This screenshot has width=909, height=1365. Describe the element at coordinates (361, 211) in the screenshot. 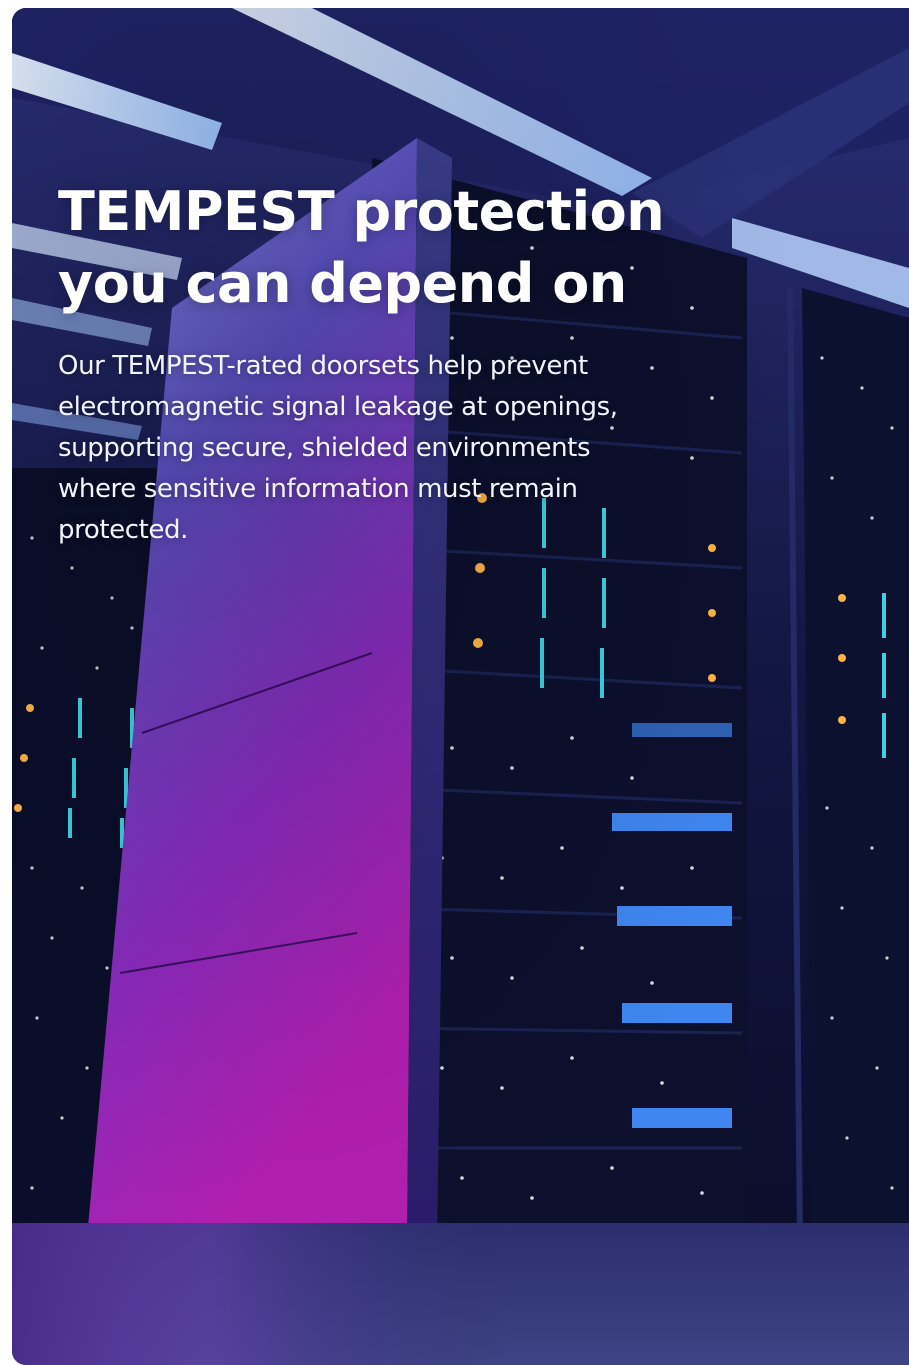

I see `headline-line-1: TEMPEST protection` at that location.